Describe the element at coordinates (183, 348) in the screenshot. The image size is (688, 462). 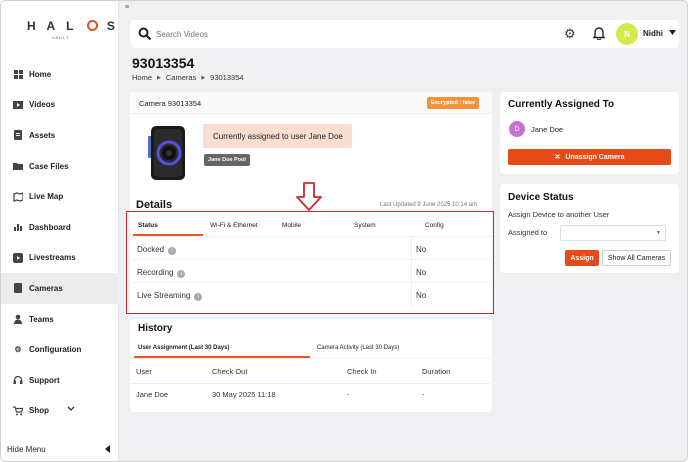
I see `tab-user-assignment: User Assignment (Last 30 Days)` at that location.